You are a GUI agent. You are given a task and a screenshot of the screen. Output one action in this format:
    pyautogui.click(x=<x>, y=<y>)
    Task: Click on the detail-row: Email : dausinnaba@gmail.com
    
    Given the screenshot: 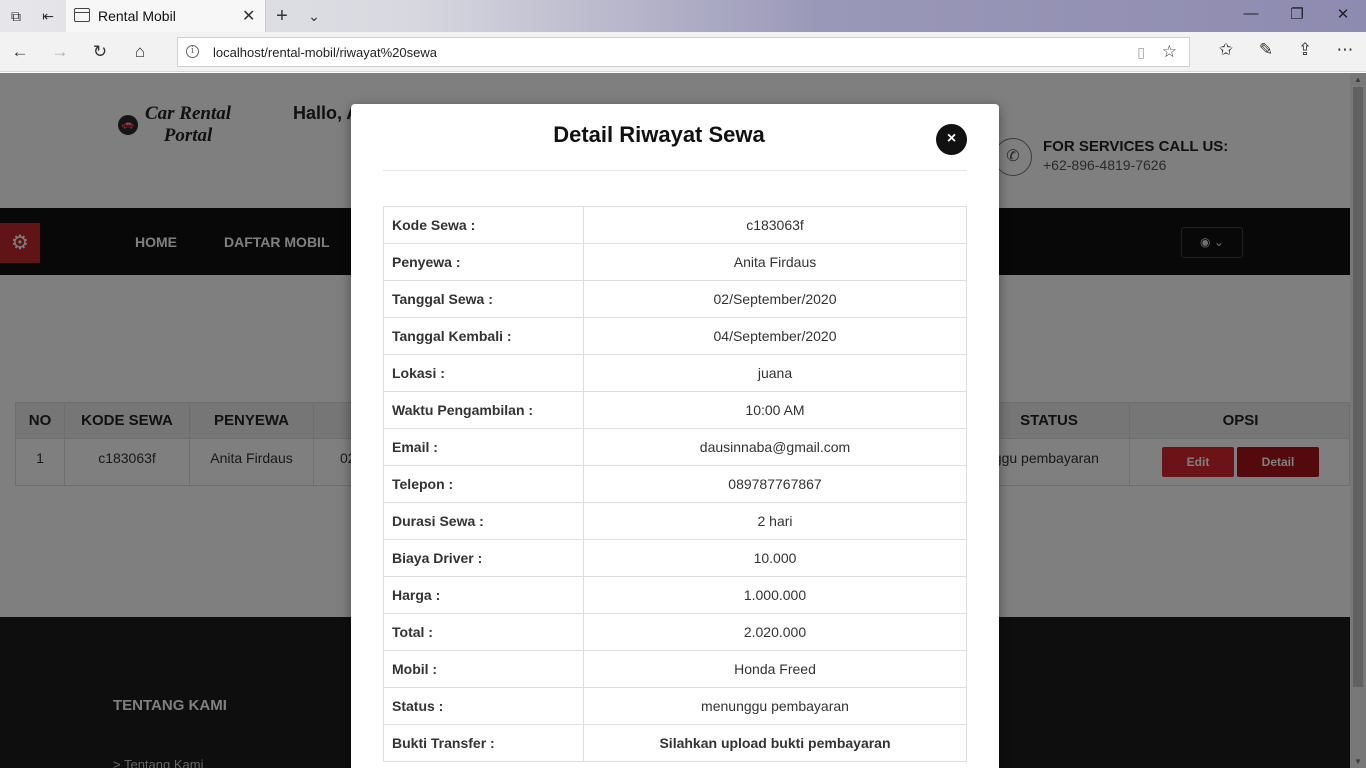 What is the action you would take?
    pyautogui.click(x=675, y=447)
    